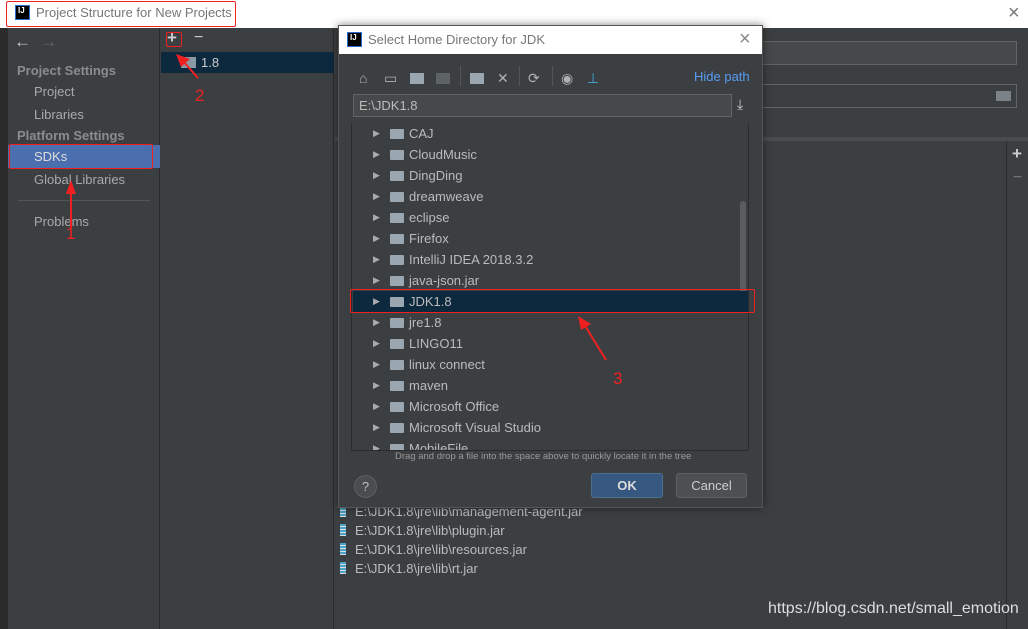 The width and height of the screenshot is (1028, 629). Describe the element at coordinates (439, 446) in the screenshot. I see `tree-item-label: MobileFile` at that location.